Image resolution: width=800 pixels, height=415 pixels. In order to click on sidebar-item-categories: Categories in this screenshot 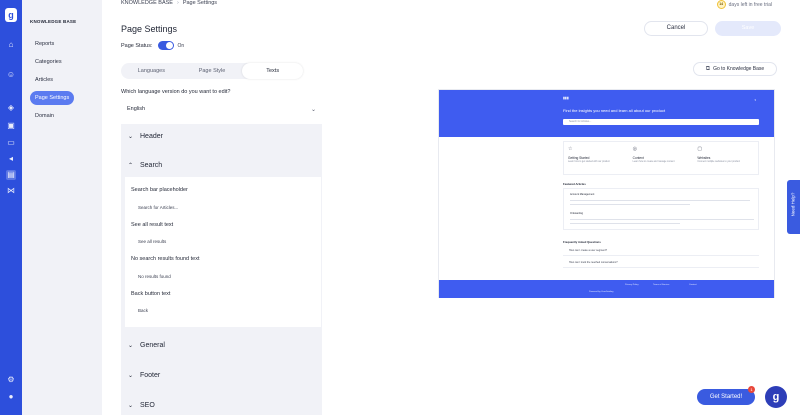, I will do `click(48, 62)`.